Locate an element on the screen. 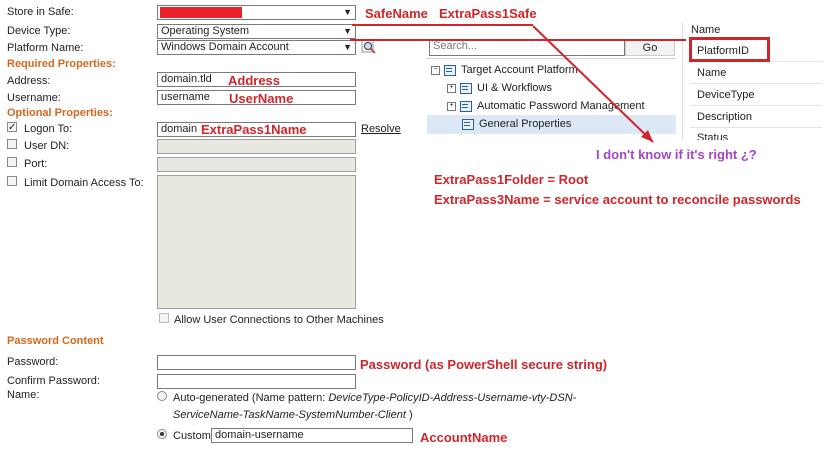 Image resolution: width=828 pixels, height=453 pixels. go-button: Go is located at coordinates (650, 47).